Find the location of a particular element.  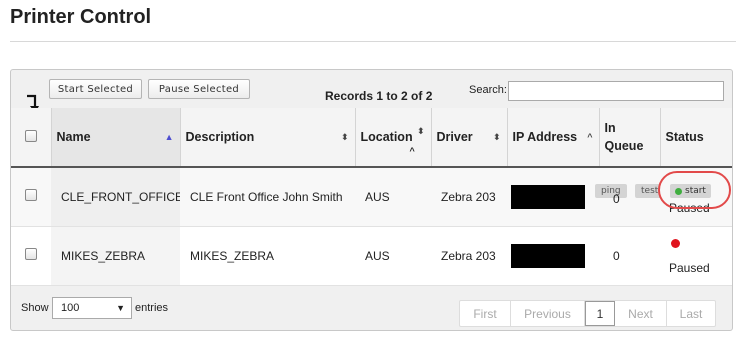

printer-name: MIKES_ZEBRA is located at coordinates (115, 256).